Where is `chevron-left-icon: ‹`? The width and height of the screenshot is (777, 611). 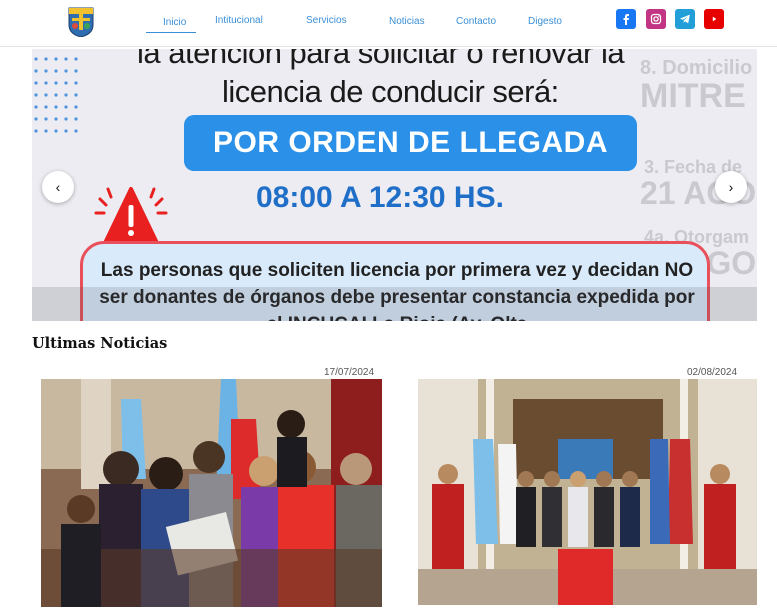 chevron-left-icon: ‹ is located at coordinates (58, 187).